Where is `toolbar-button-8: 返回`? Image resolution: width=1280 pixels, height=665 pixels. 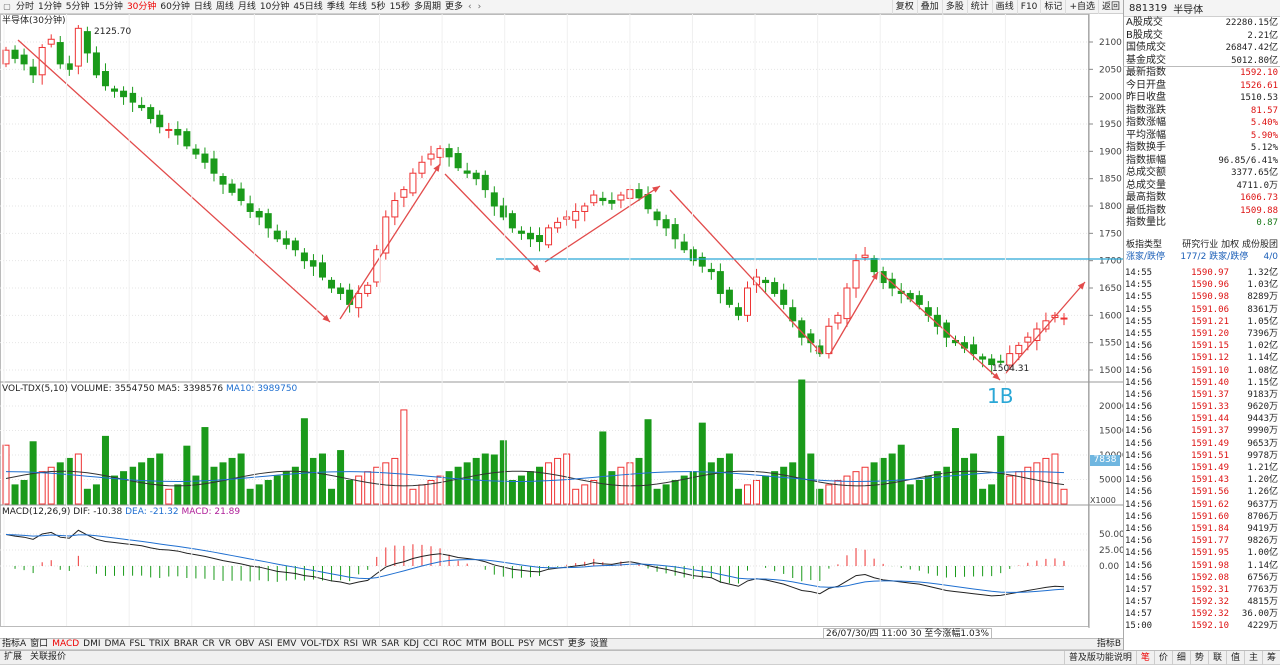
toolbar-button-8: 返回 is located at coordinates (1110, 7).